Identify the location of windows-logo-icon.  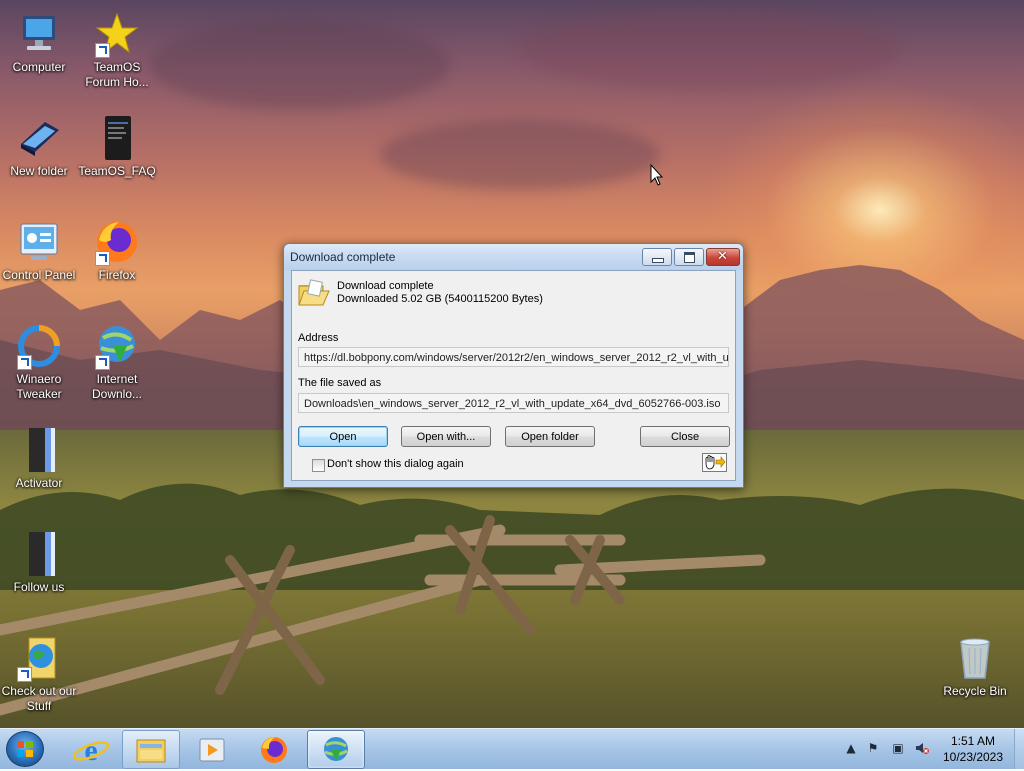
(25, 749).